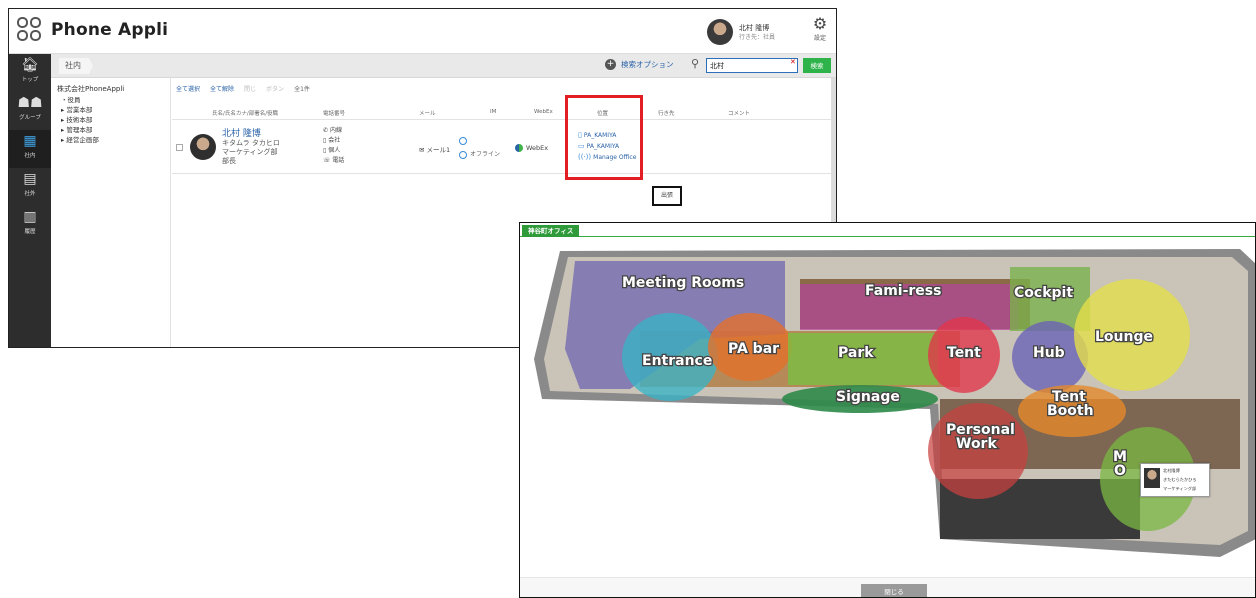 The height and width of the screenshot is (598, 1256). I want to click on settings-button: ⚙ 設定, so click(820, 33).